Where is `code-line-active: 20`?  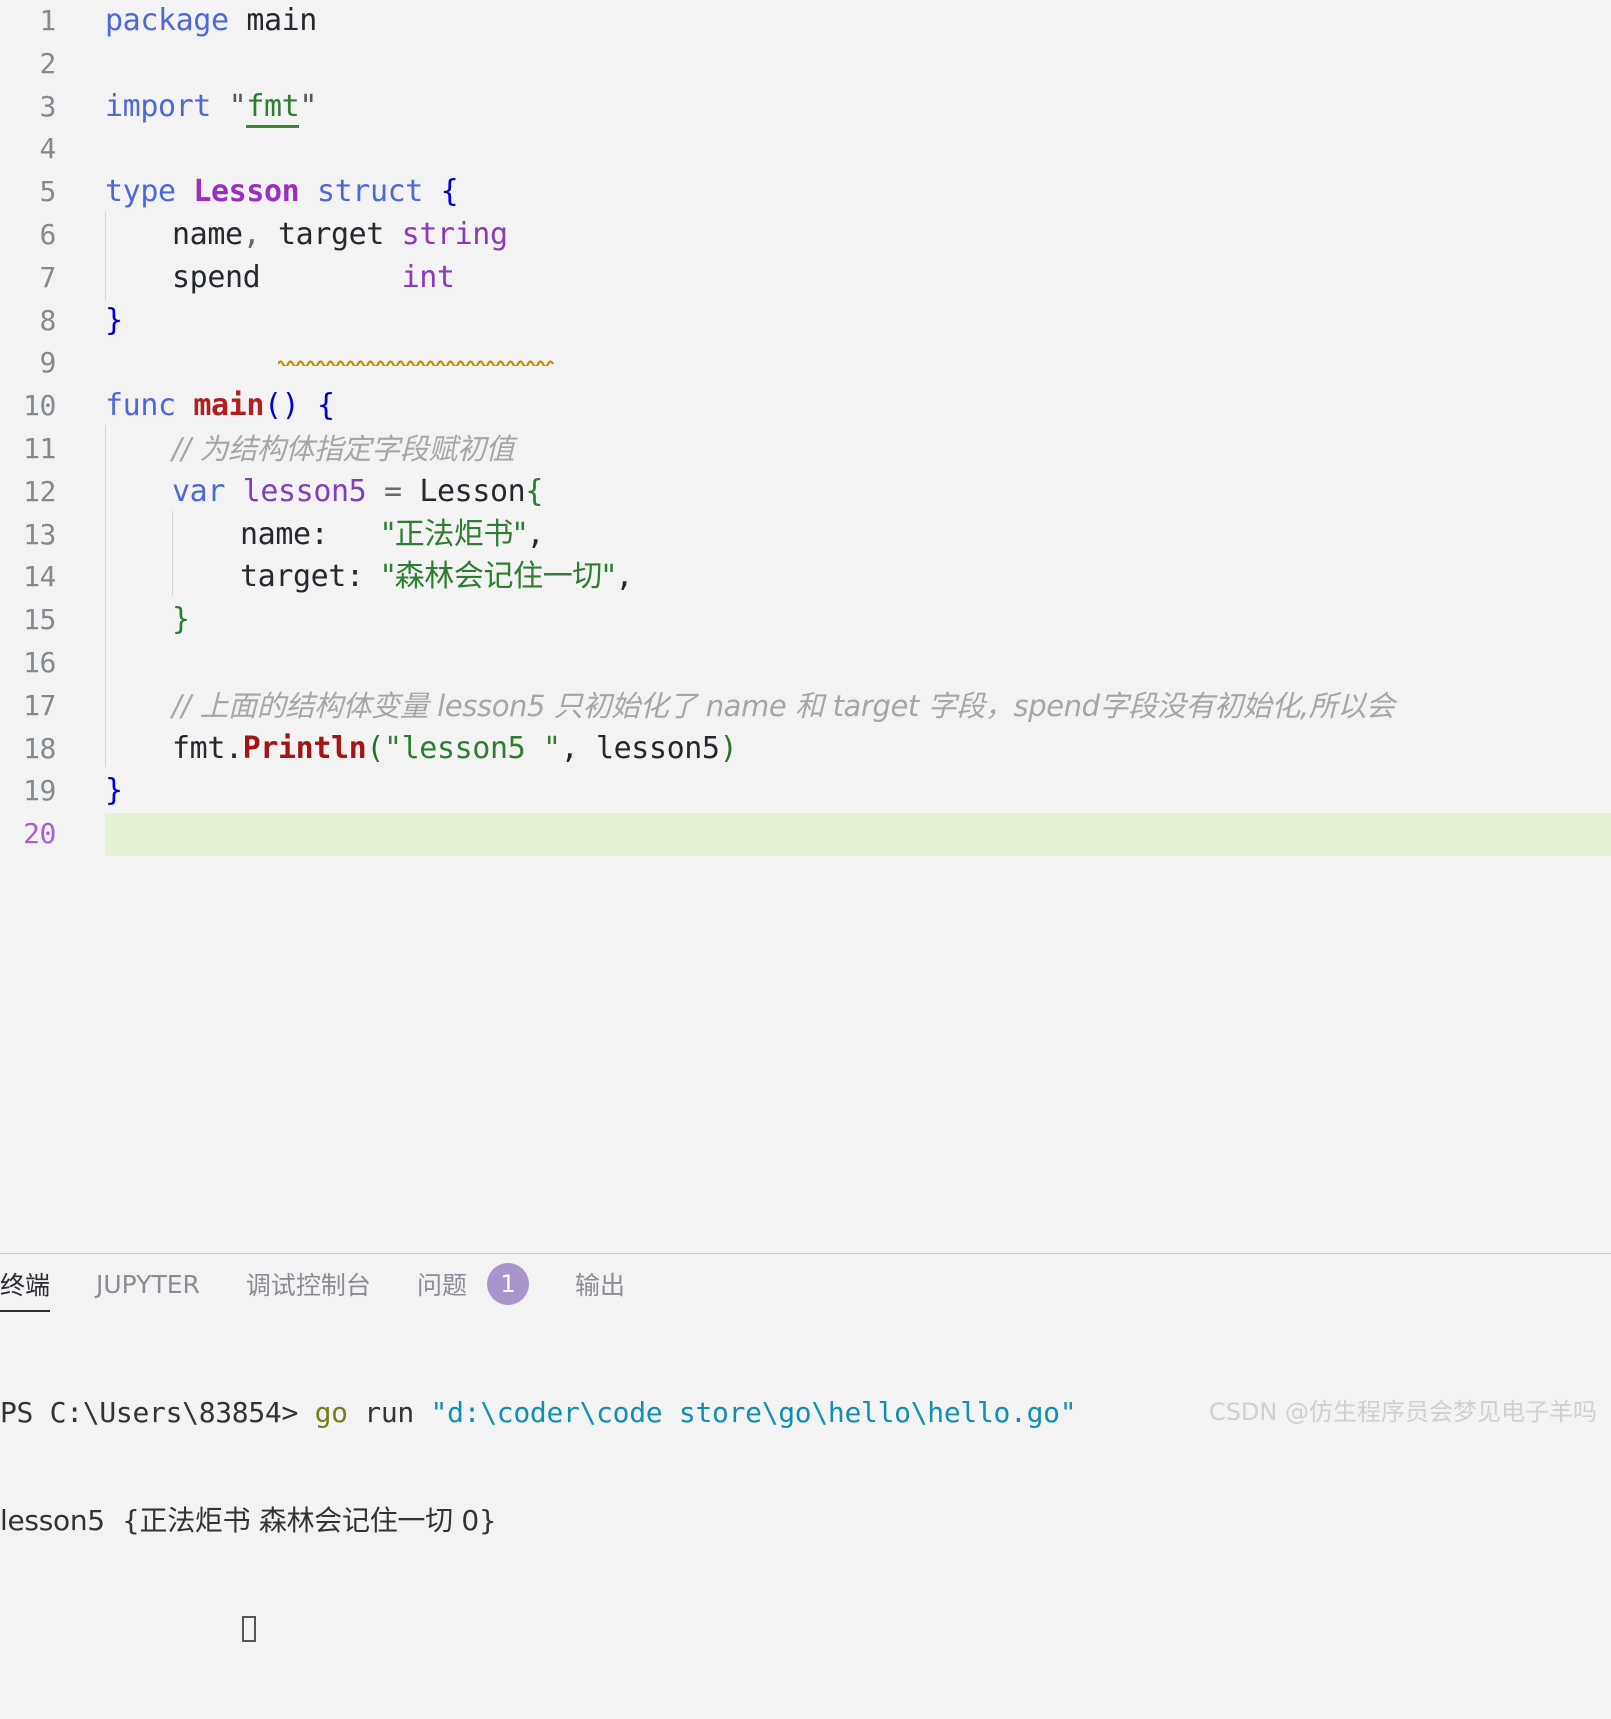
code-line-active: 20 is located at coordinates (805, 834).